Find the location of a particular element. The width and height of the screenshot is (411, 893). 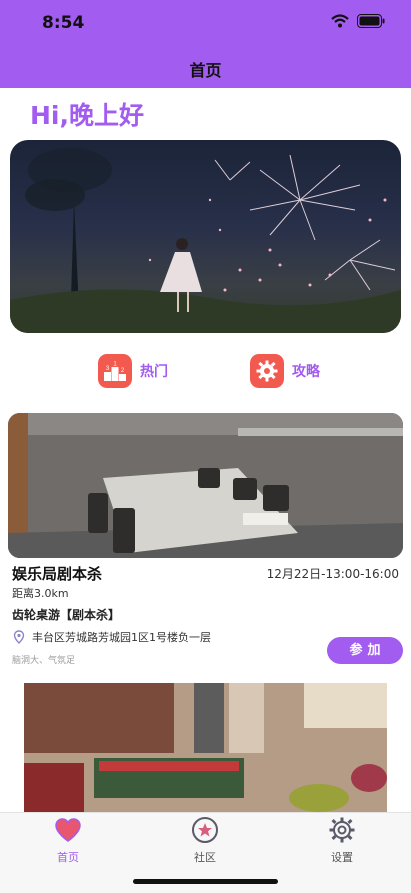

svg-text: 3 is located at coordinates (108, 369).